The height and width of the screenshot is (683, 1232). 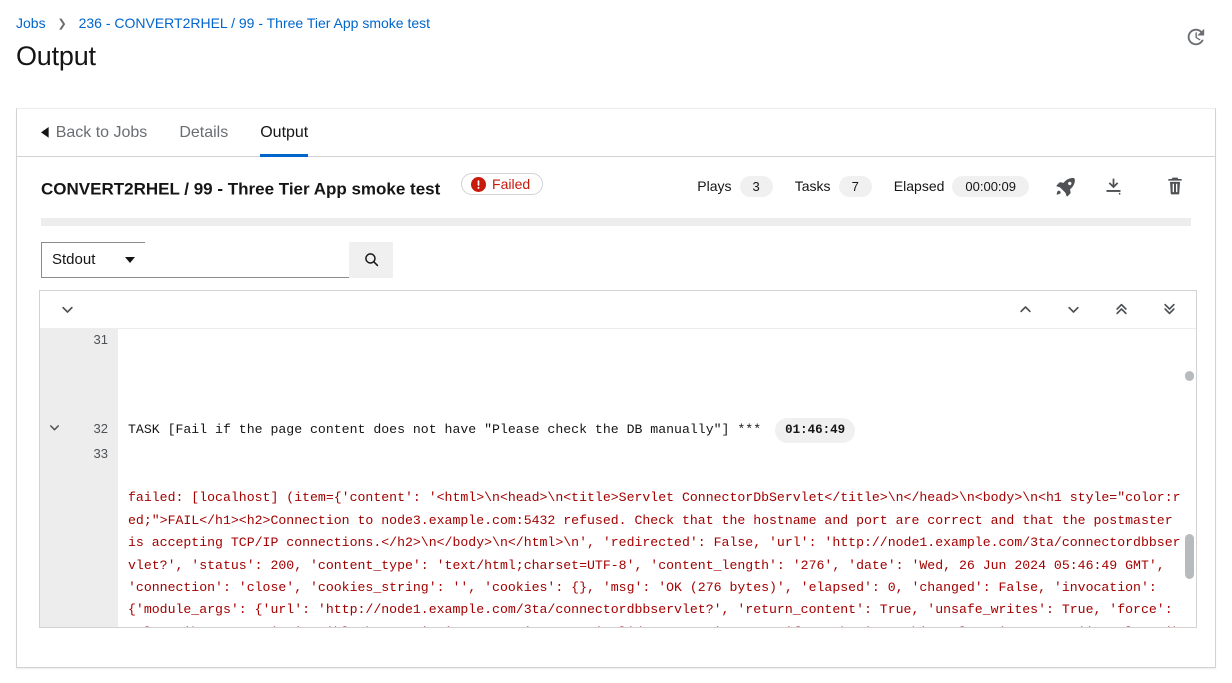 I want to click on error-circle-icon, so click(x=479, y=184).